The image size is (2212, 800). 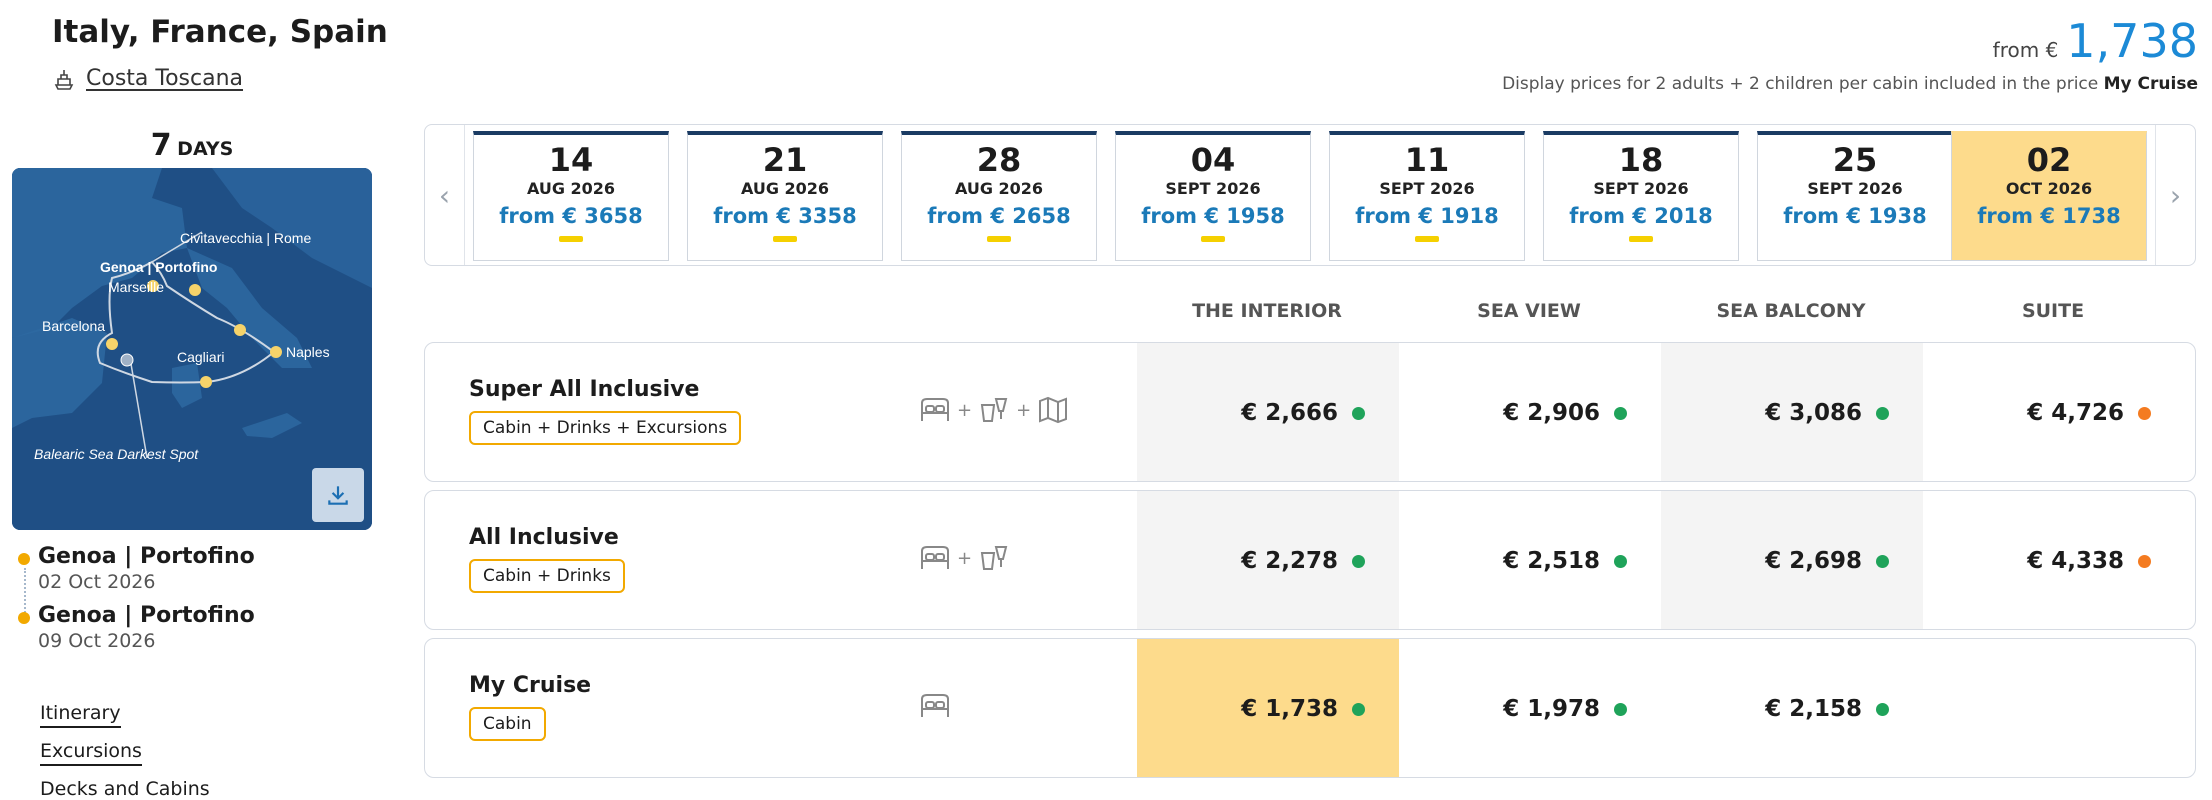 I want to click on nav-link-excursions: Excursions, so click(x=91, y=753).